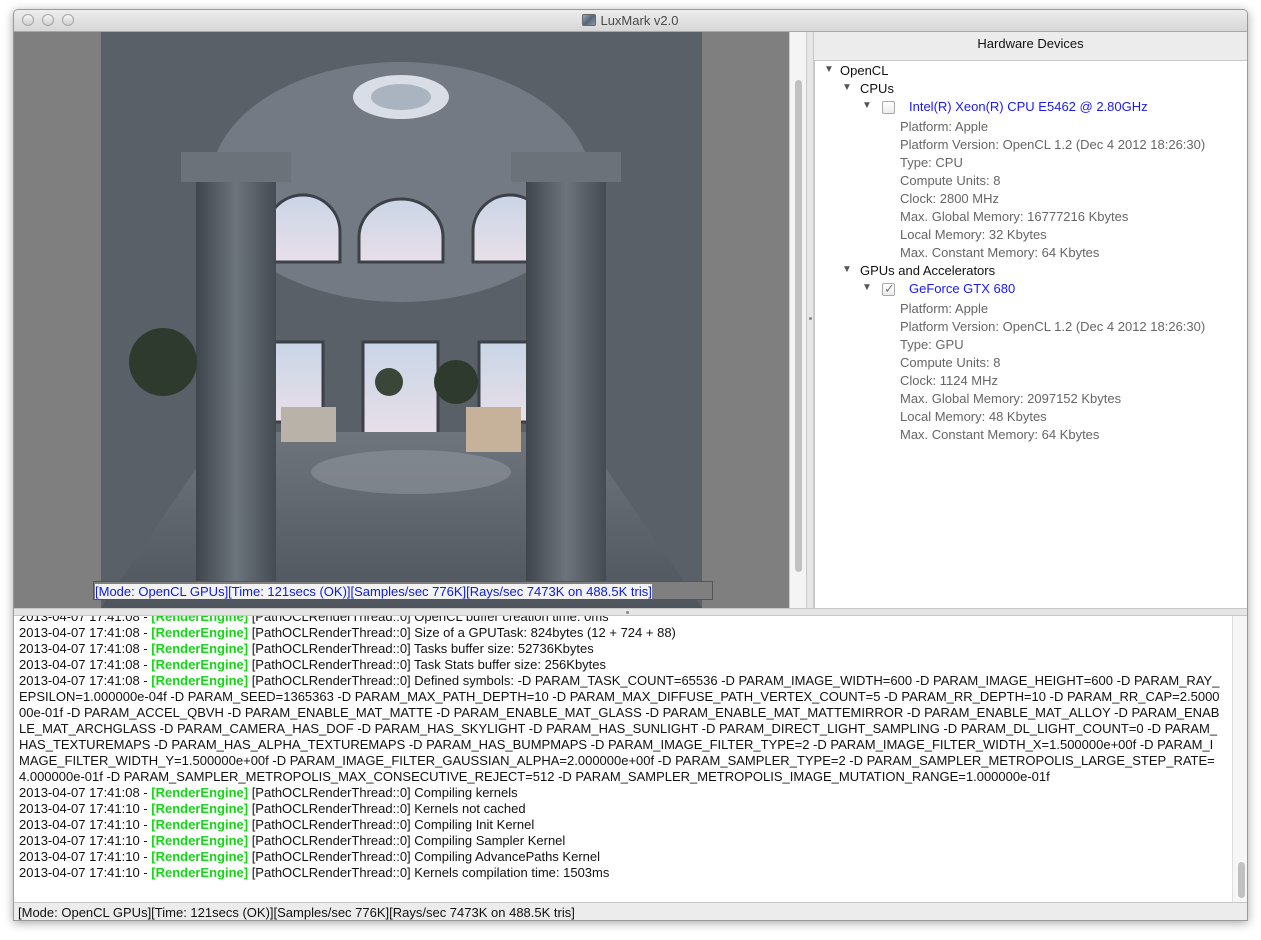 The image size is (1261, 940). What do you see at coordinates (932, 344) in the screenshot?
I see `gpu-prop-type: Type: GPU` at bounding box center [932, 344].